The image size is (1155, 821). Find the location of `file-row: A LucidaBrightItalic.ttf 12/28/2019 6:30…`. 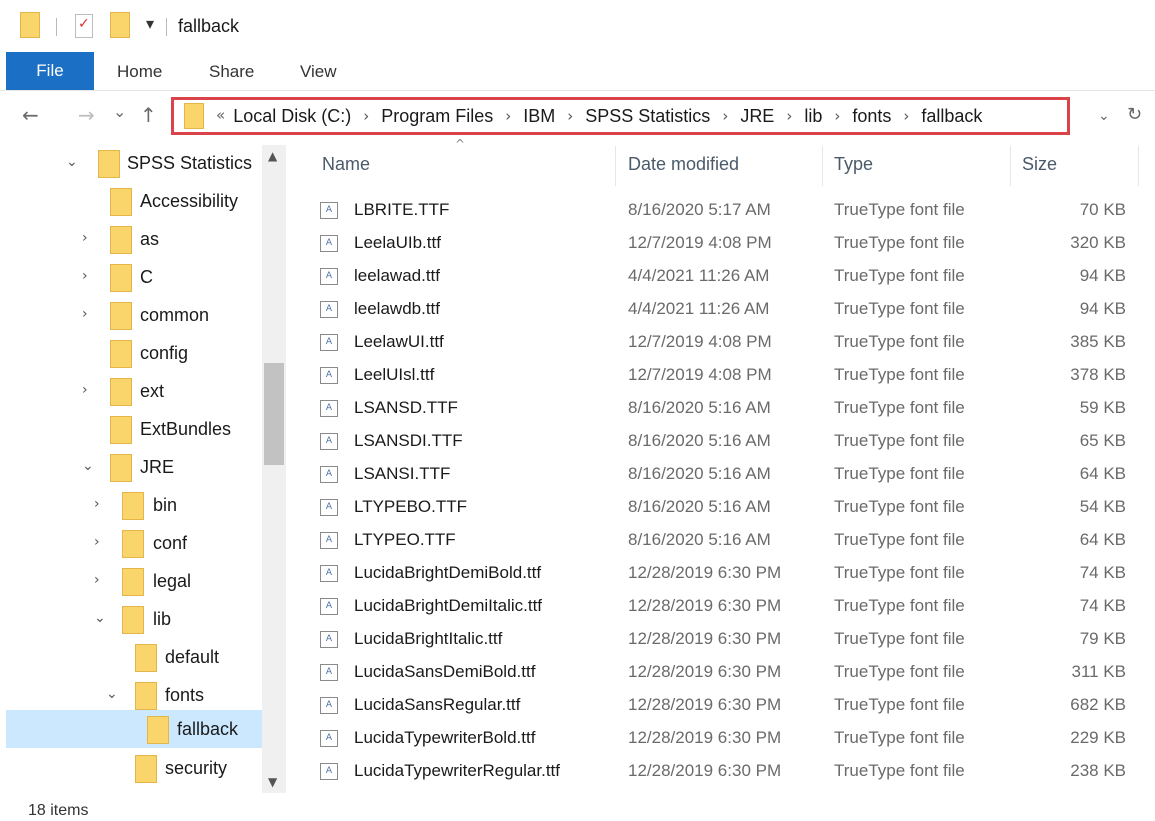

file-row: A LucidaBrightItalic.ttf 12/28/2019 6:30… is located at coordinates (727, 639).